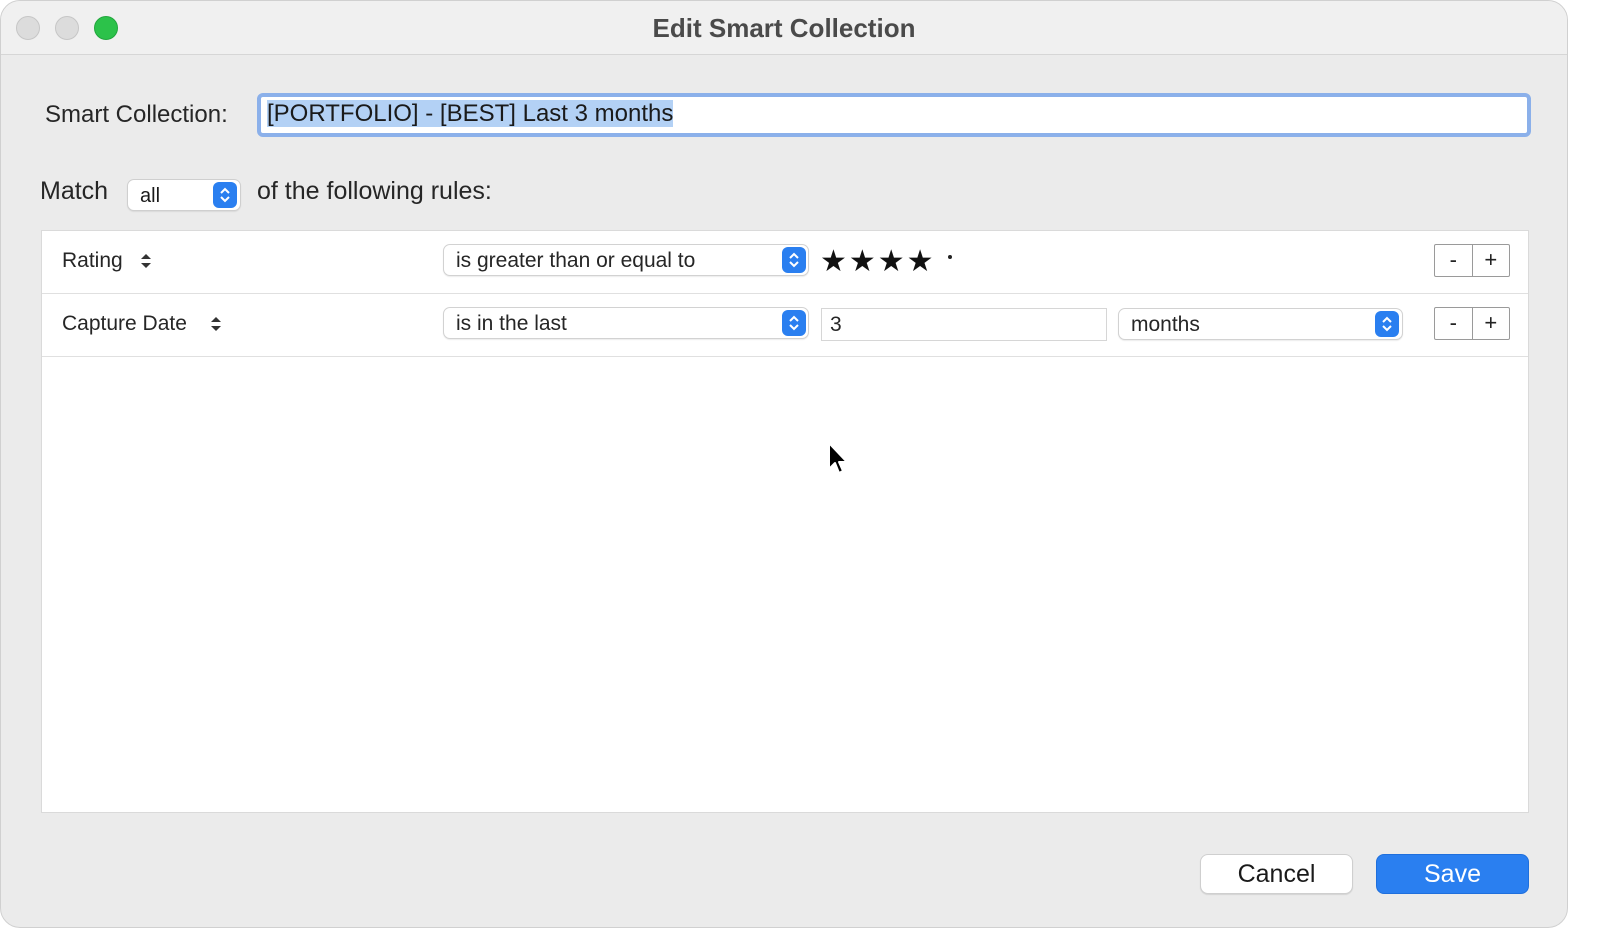  I want to click on match-label: Match, so click(74, 191).